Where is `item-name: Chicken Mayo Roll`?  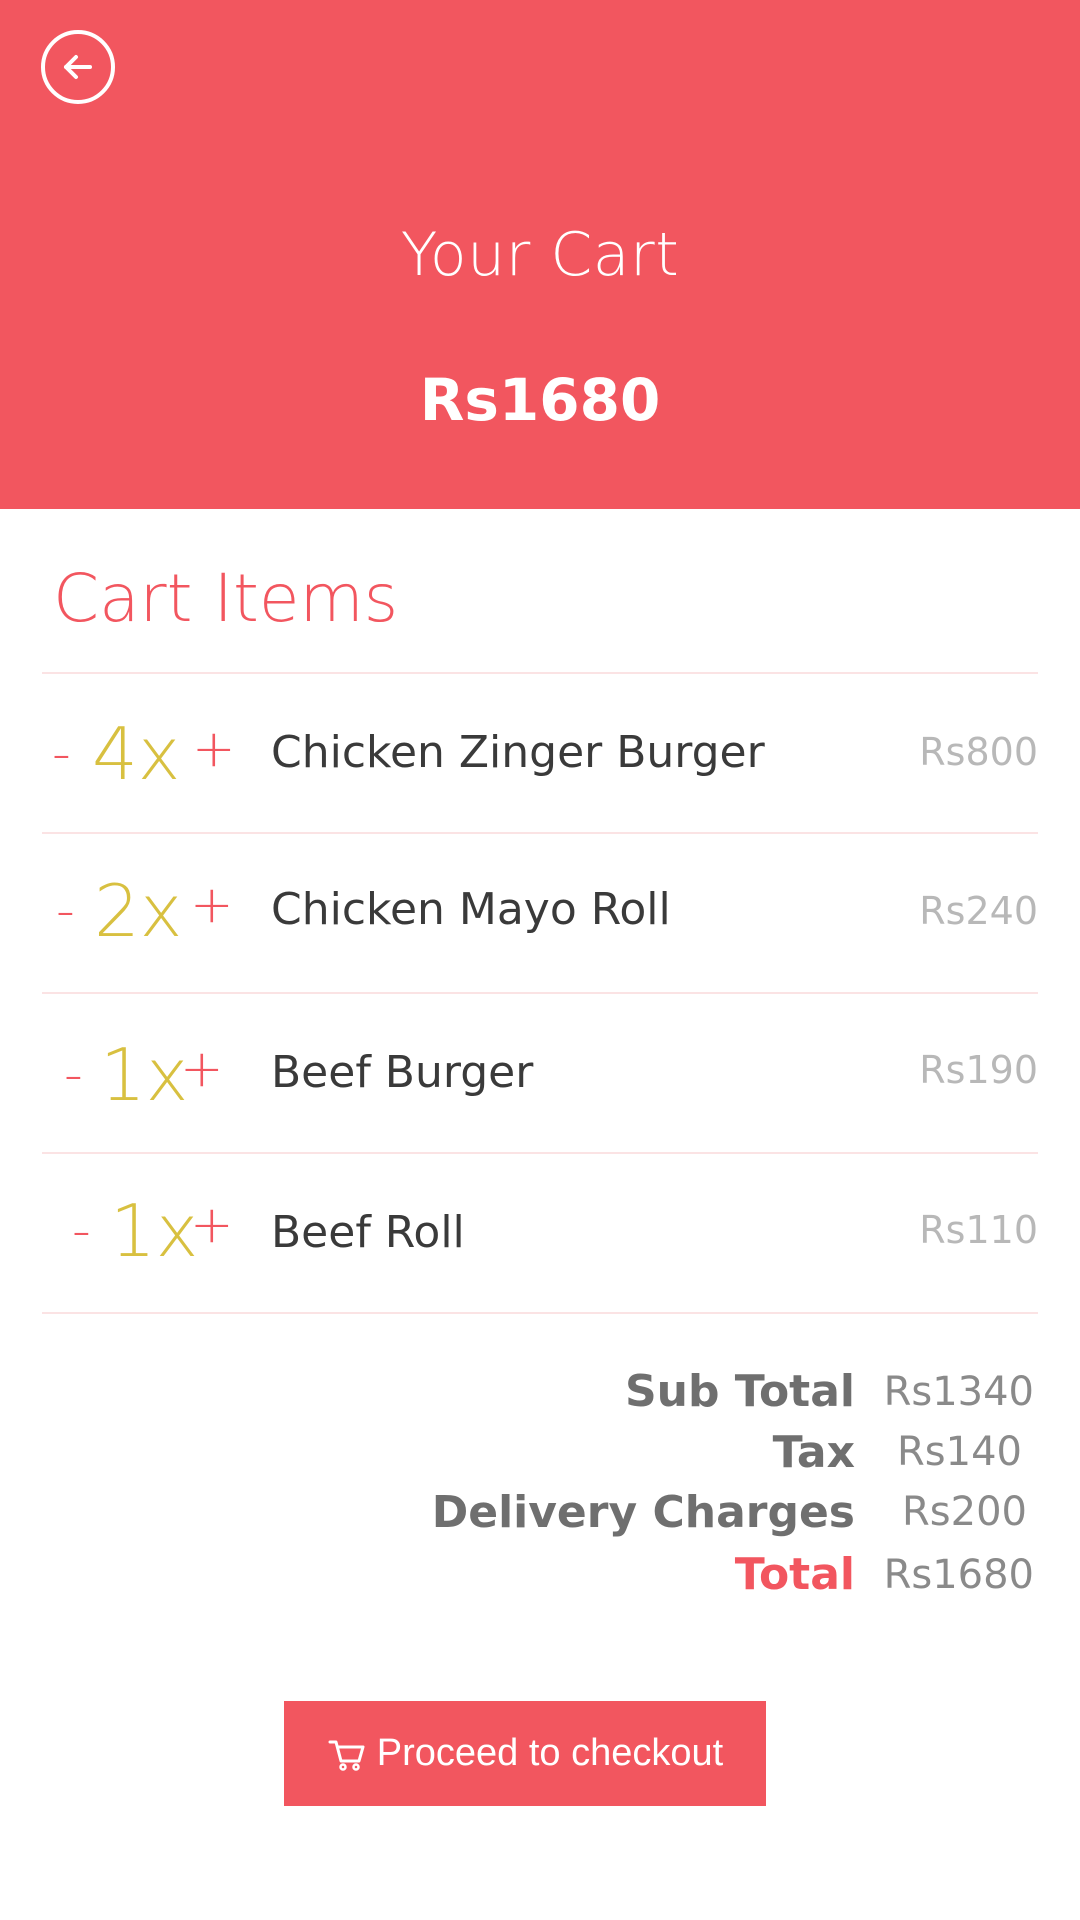 item-name: Chicken Mayo Roll is located at coordinates (471, 909).